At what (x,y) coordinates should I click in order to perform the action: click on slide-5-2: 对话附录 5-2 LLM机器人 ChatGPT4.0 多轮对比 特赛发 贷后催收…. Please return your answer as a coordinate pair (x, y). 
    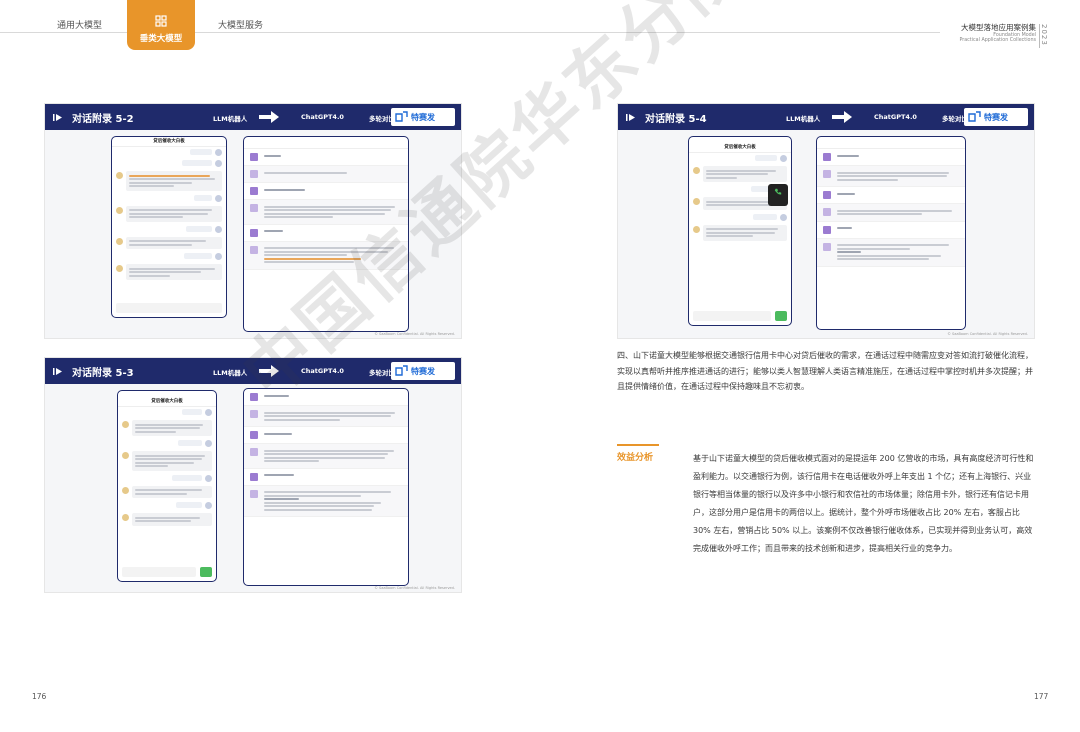
    Looking at the image, I should click on (253, 221).